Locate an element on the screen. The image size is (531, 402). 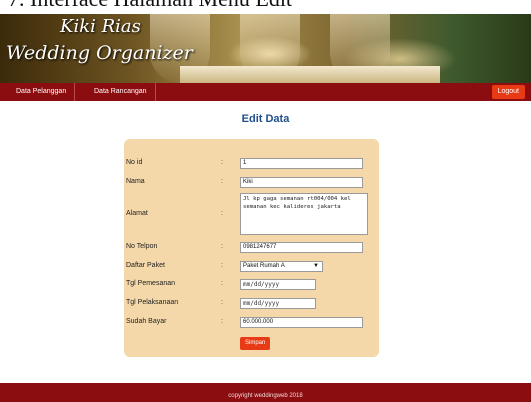
label-alamat: Alamat is located at coordinates (137, 213).